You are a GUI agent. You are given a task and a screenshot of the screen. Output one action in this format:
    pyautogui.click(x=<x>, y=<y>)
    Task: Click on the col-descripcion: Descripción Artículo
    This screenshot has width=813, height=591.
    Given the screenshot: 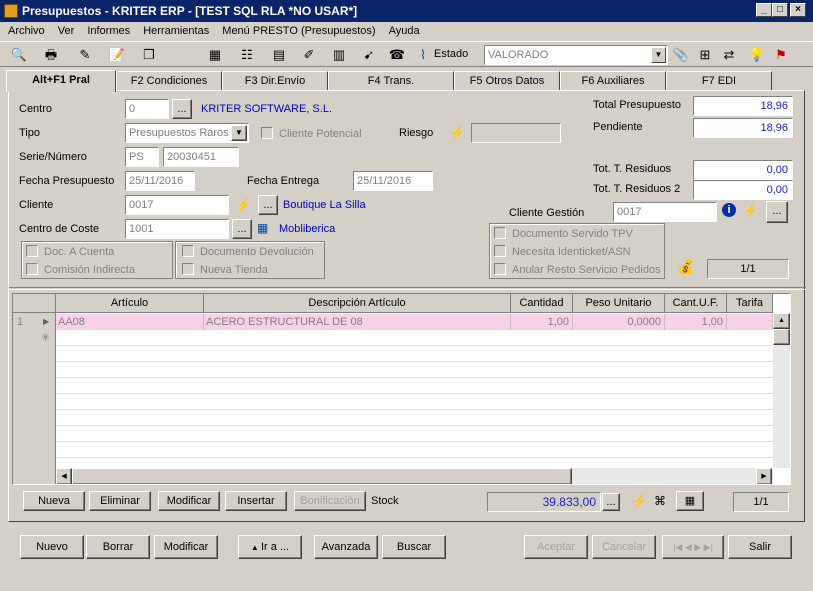 What is the action you would take?
    pyautogui.click(x=357, y=303)
    